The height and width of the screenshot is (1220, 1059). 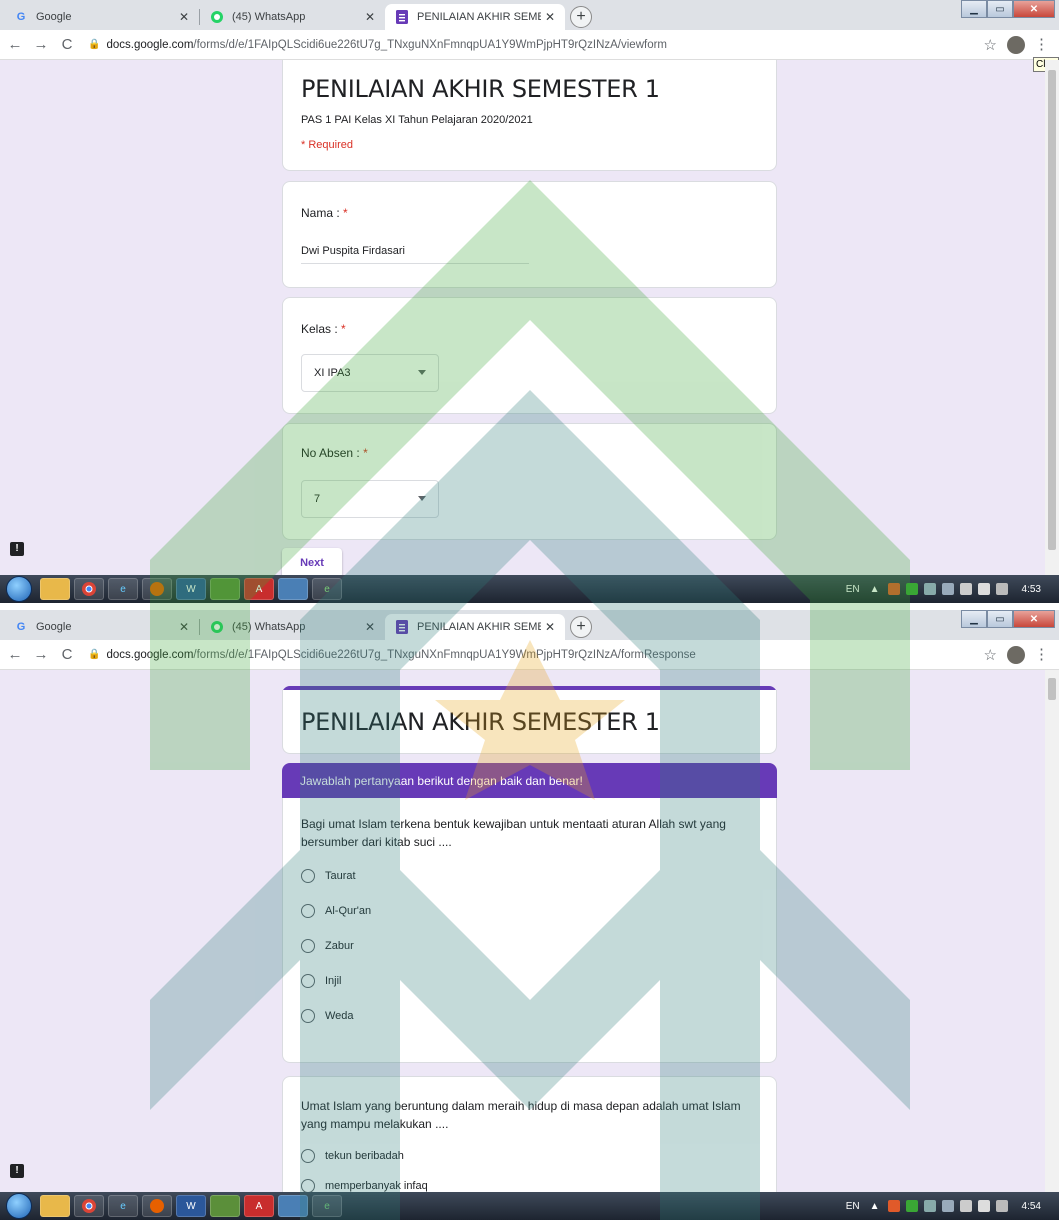 I want to click on option-weda: Weda, so click(x=327, y=1016).